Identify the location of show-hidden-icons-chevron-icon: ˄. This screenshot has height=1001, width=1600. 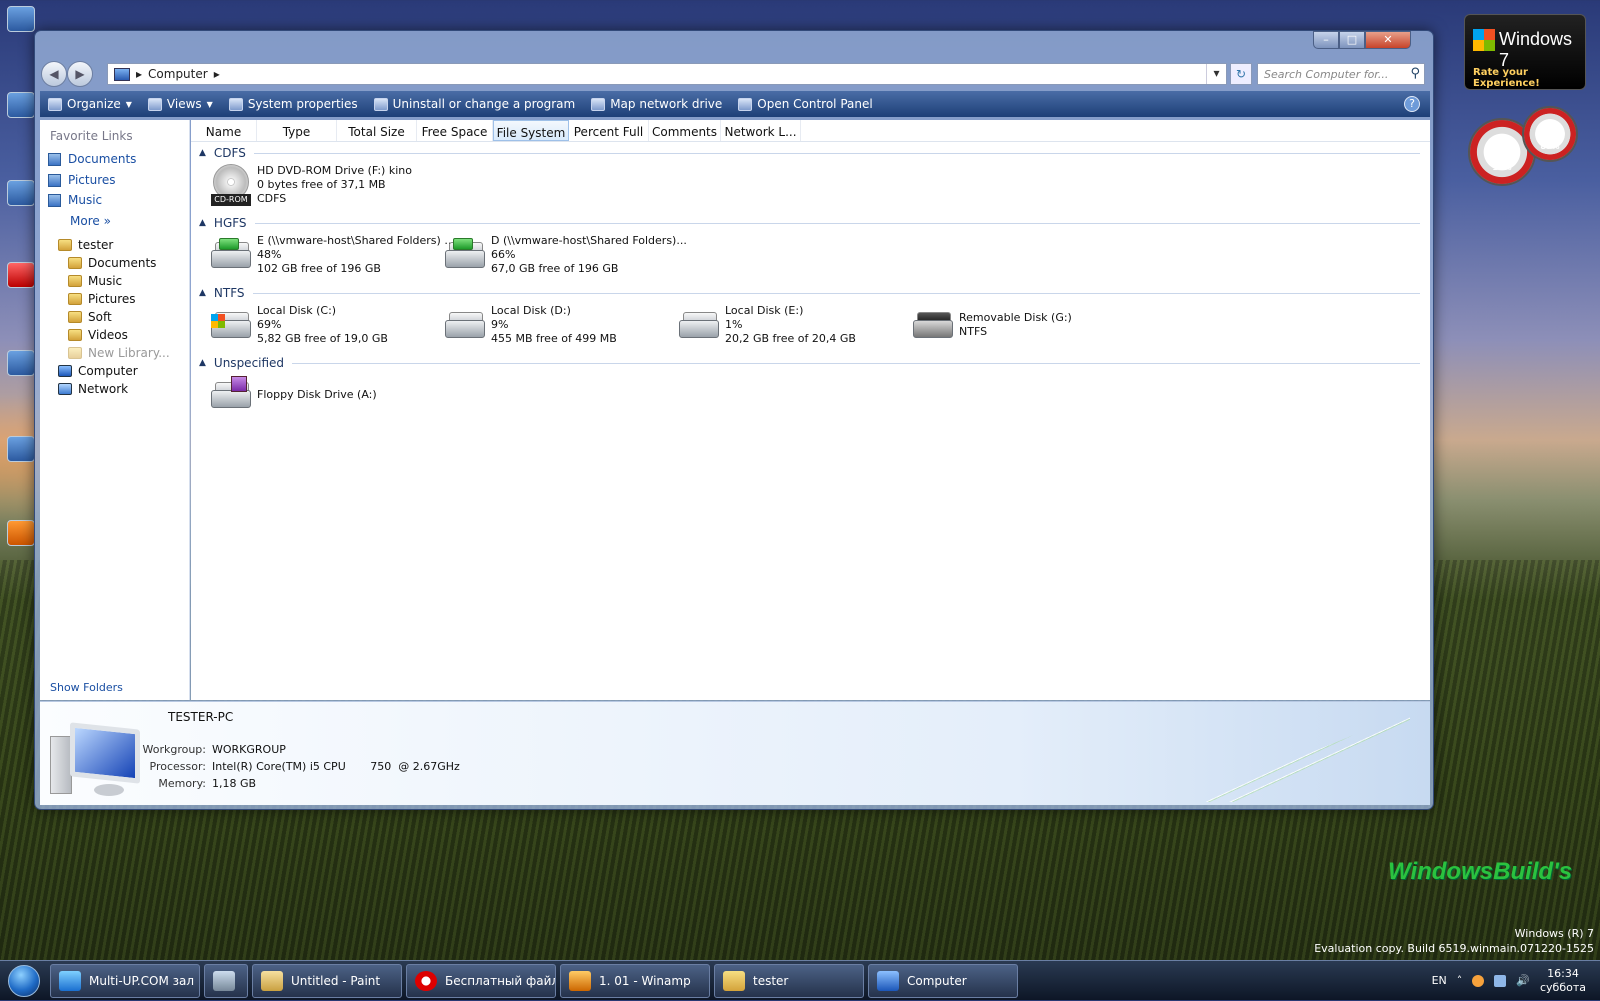
(1460, 980).